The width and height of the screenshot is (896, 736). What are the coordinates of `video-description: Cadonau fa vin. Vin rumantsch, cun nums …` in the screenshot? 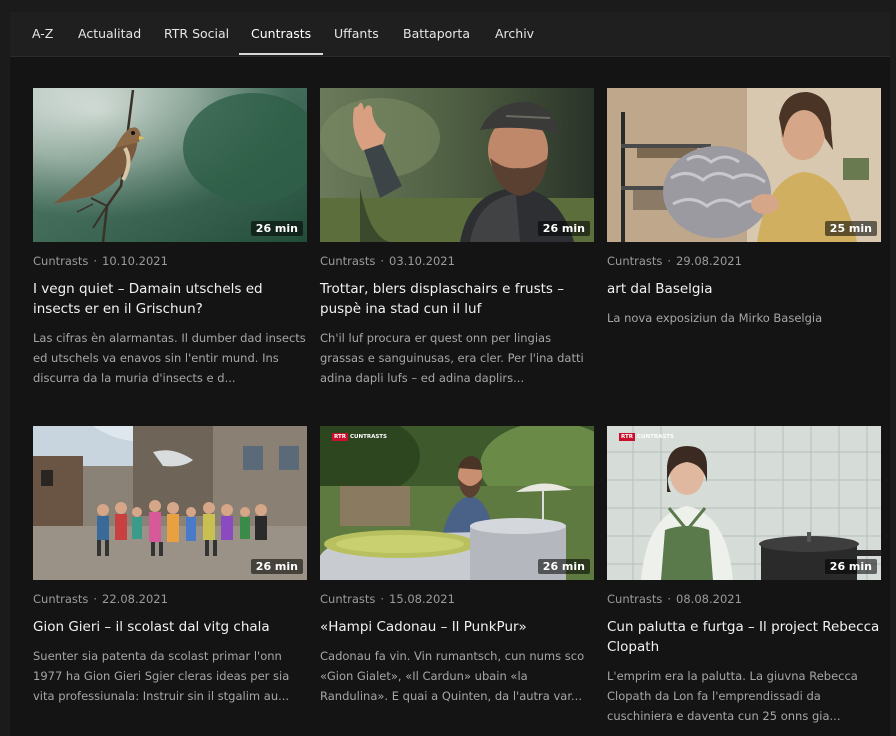 It's located at (452, 676).